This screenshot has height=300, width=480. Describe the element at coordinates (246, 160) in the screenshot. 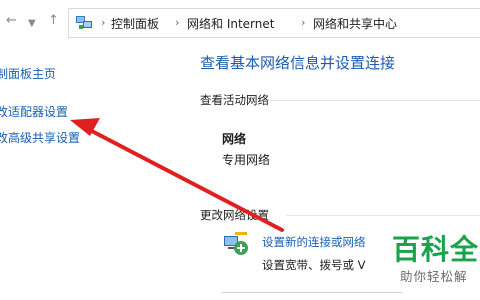

I see `network-type: 专用网络` at that location.